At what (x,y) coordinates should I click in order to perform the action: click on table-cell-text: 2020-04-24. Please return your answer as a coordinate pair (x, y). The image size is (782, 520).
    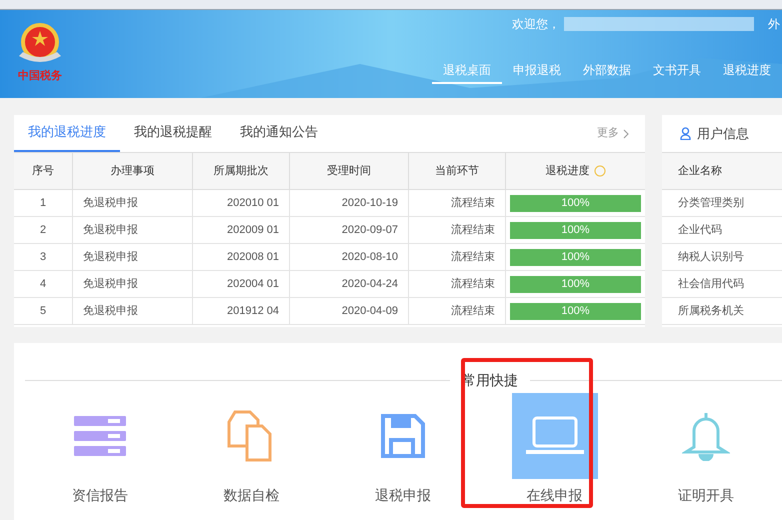
    Looking at the image, I should click on (370, 284).